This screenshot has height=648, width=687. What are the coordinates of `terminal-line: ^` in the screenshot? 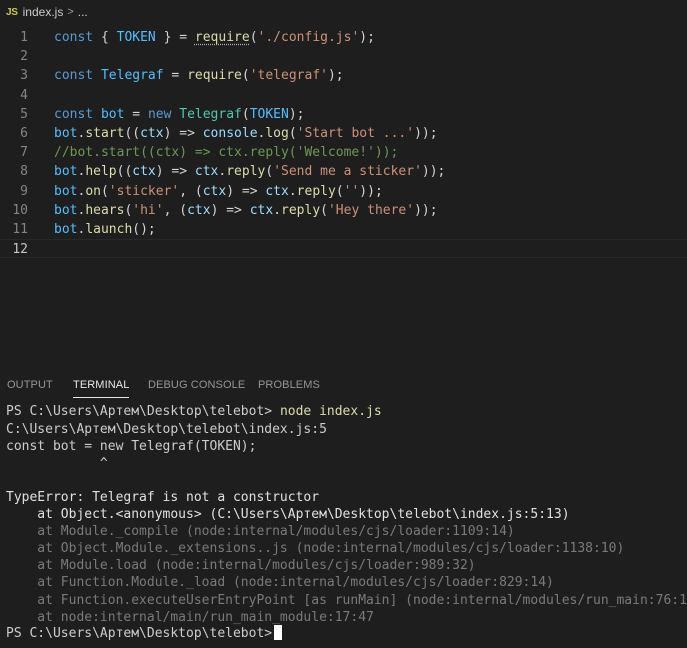 It's located at (57, 463).